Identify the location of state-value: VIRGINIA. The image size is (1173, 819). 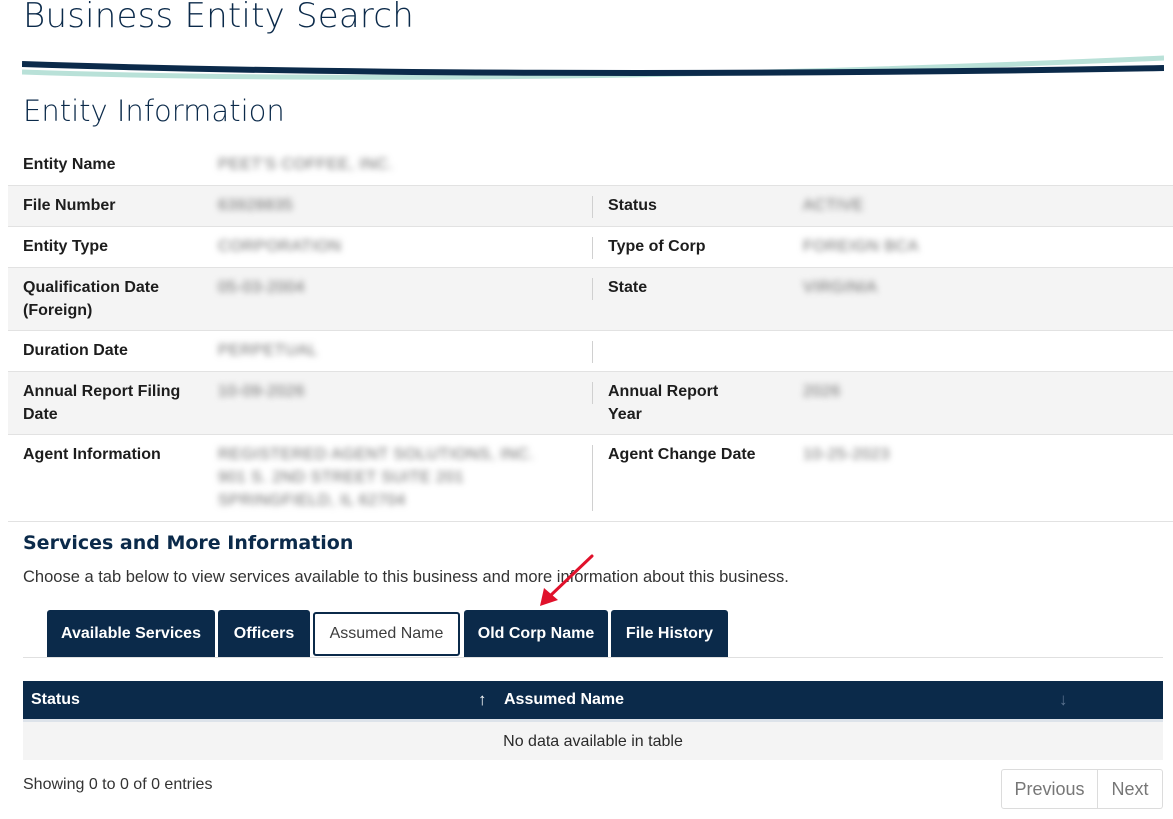
(840, 287).